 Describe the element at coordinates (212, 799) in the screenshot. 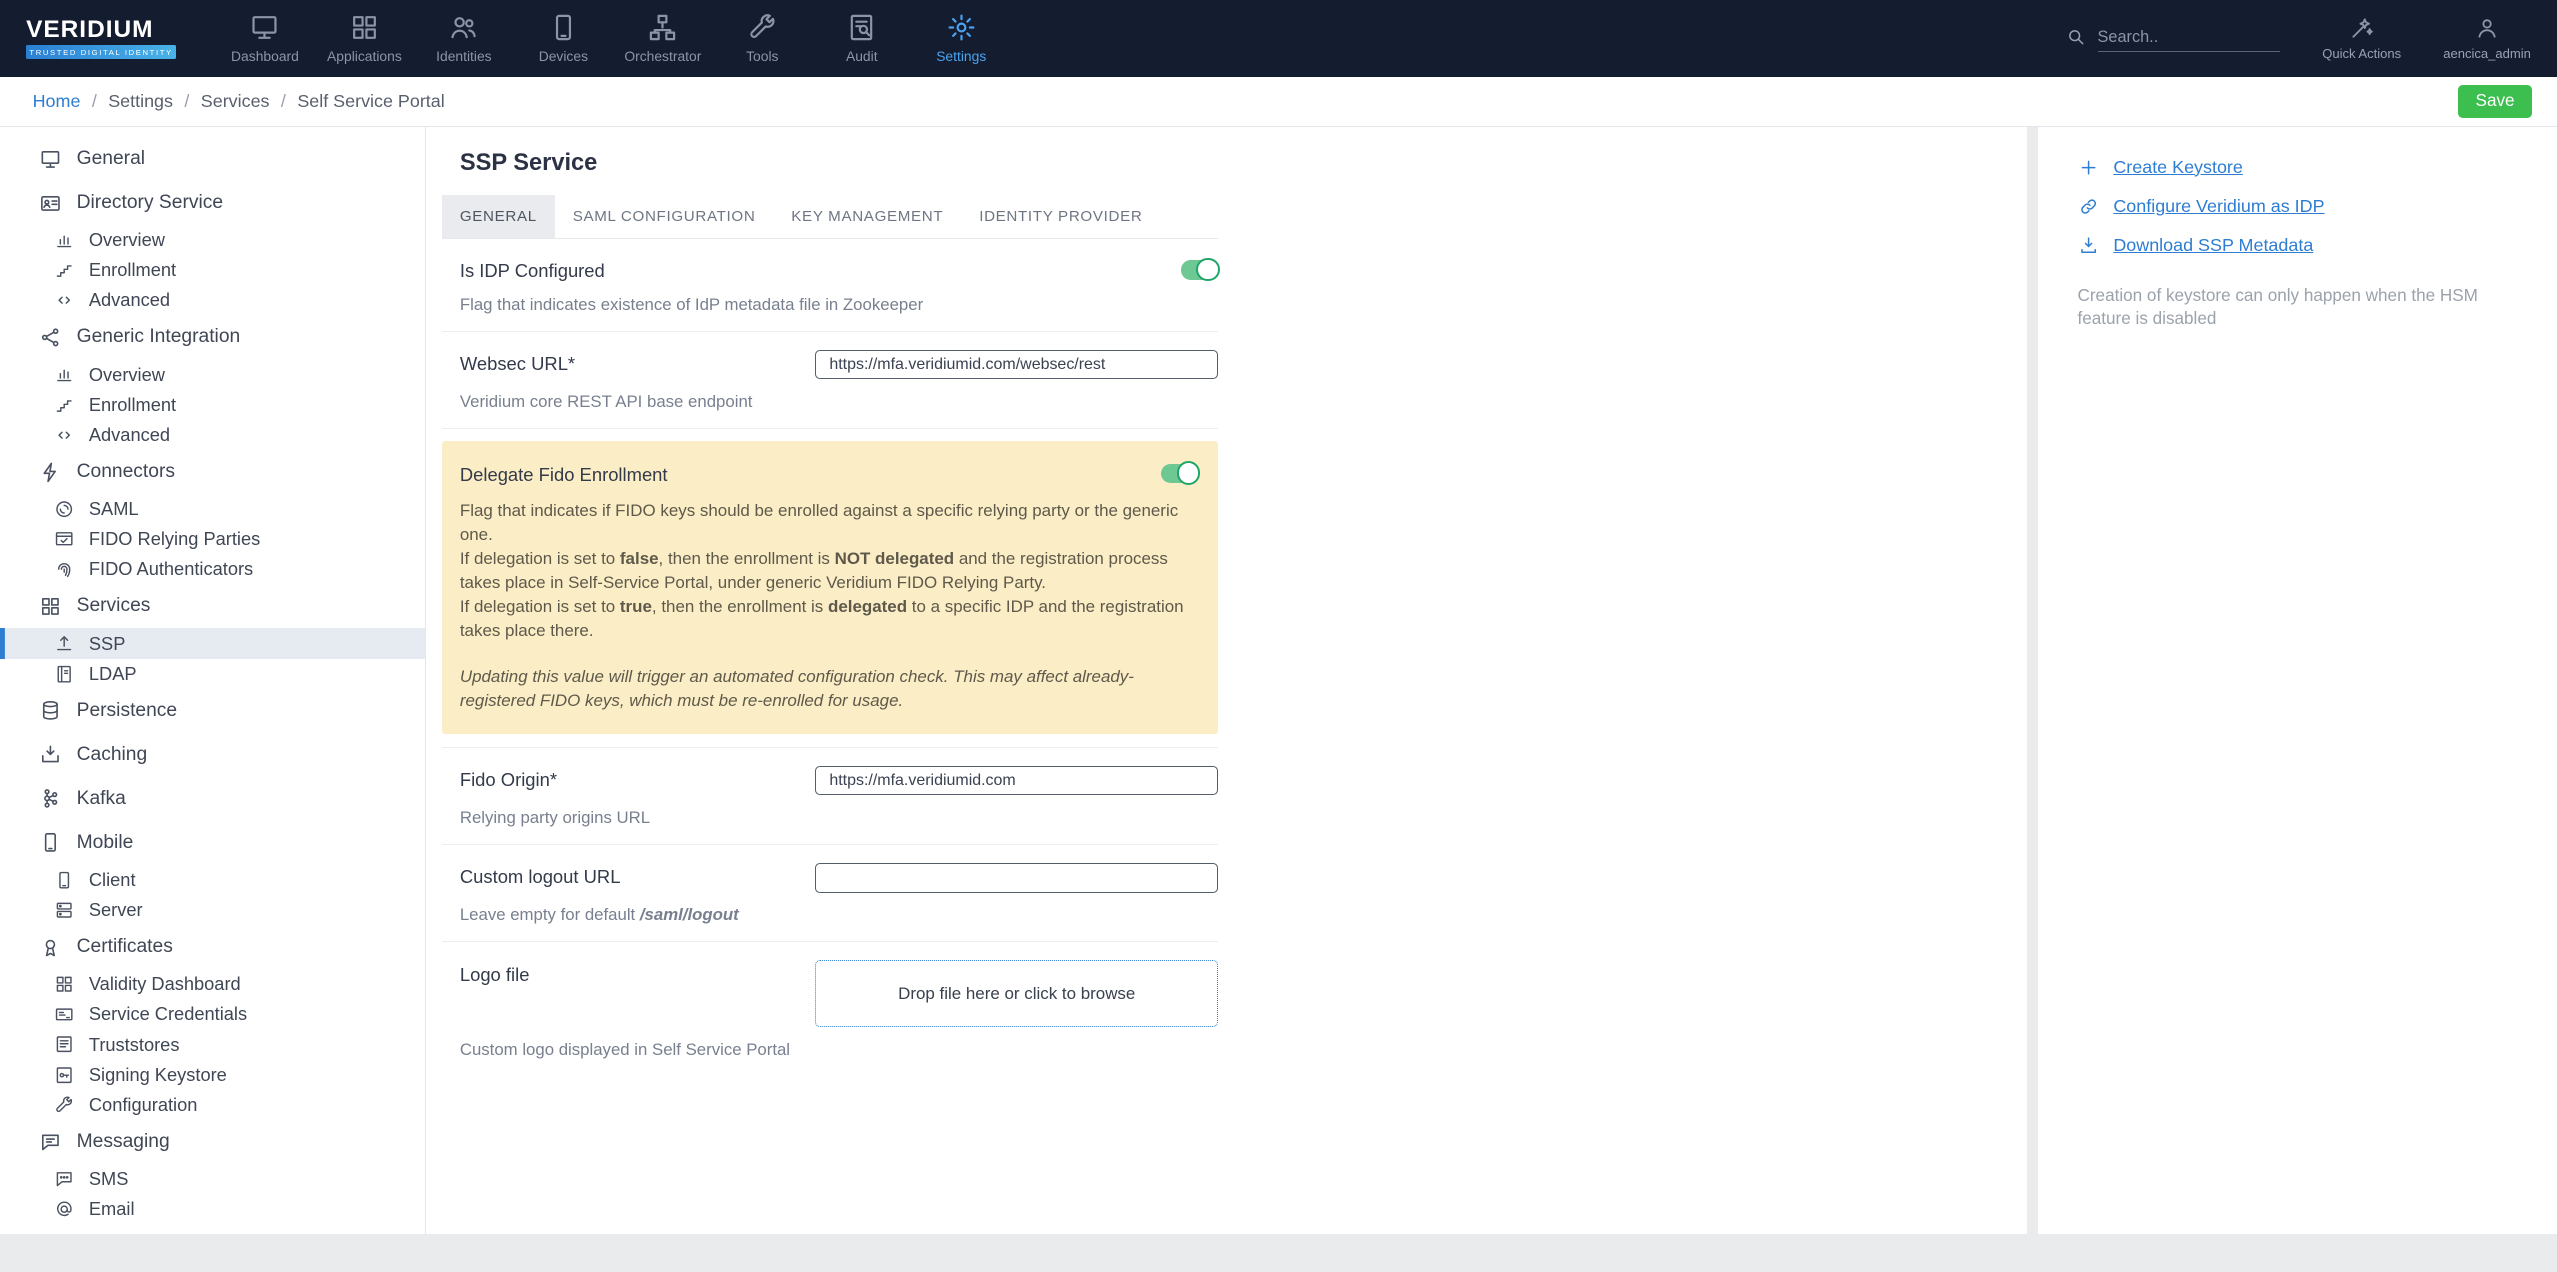

I see `sidebar-item-kafka: Kafka` at that location.